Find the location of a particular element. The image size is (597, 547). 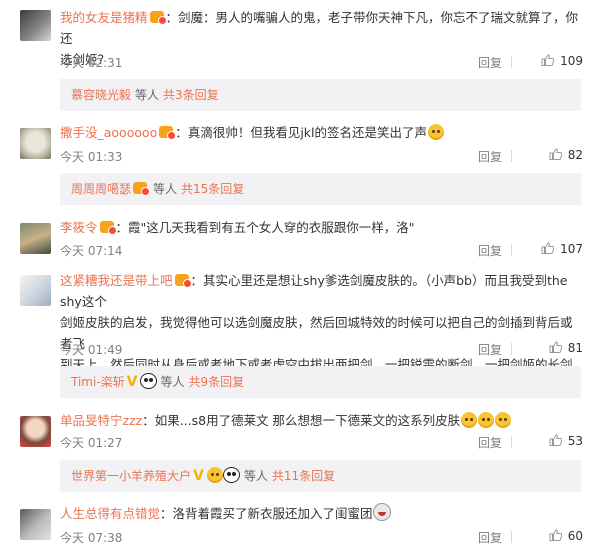

sub-replies-box: 周周周噶瑟 等人 共15条回复 is located at coordinates (320, 189).